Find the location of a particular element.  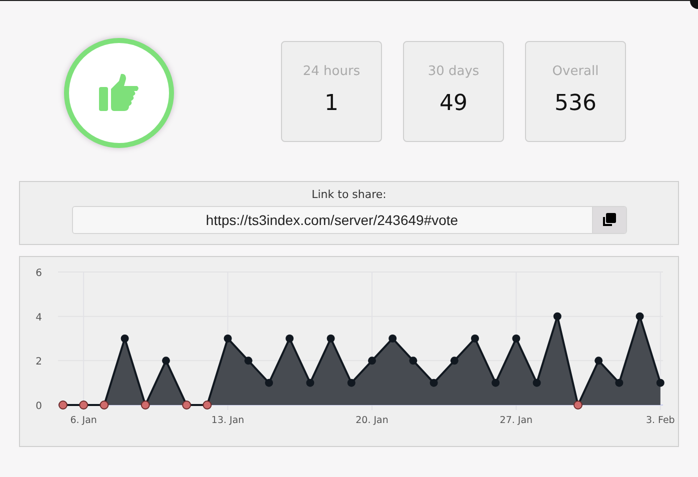

stat-label: 30 days is located at coordinates (454, 71).